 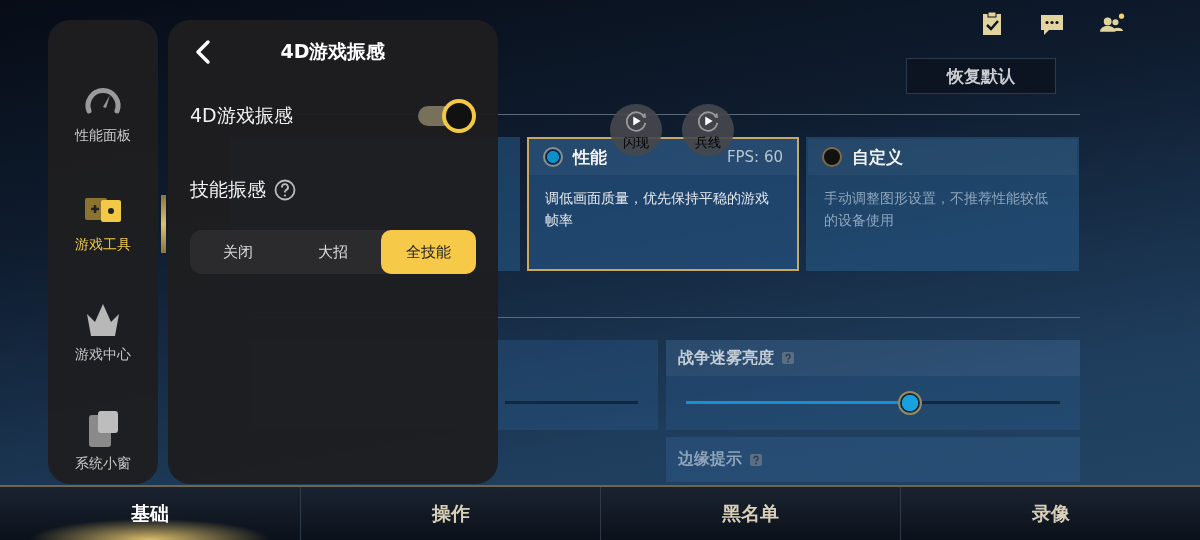 I want to click on card-description: 手动调整图形设置，不推荐性能较低的设备使用, so click(x=936, y=209).